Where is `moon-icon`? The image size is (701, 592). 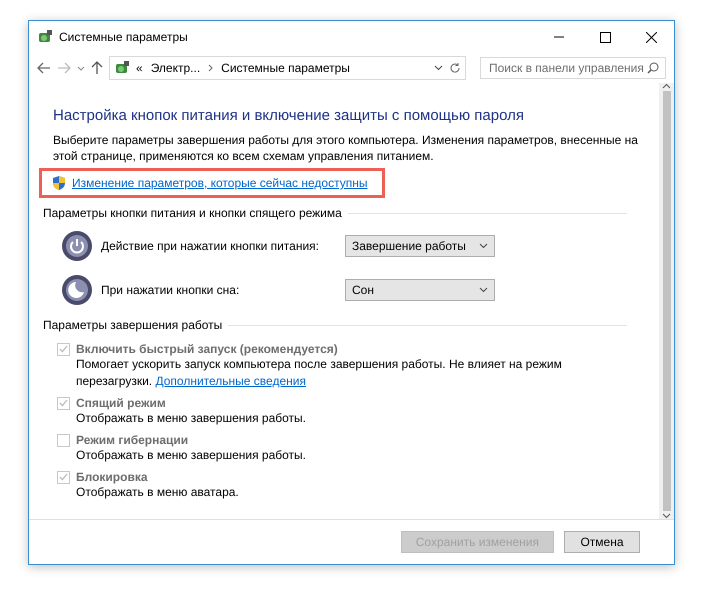
moon-icon is located at coordinates (77, 290).